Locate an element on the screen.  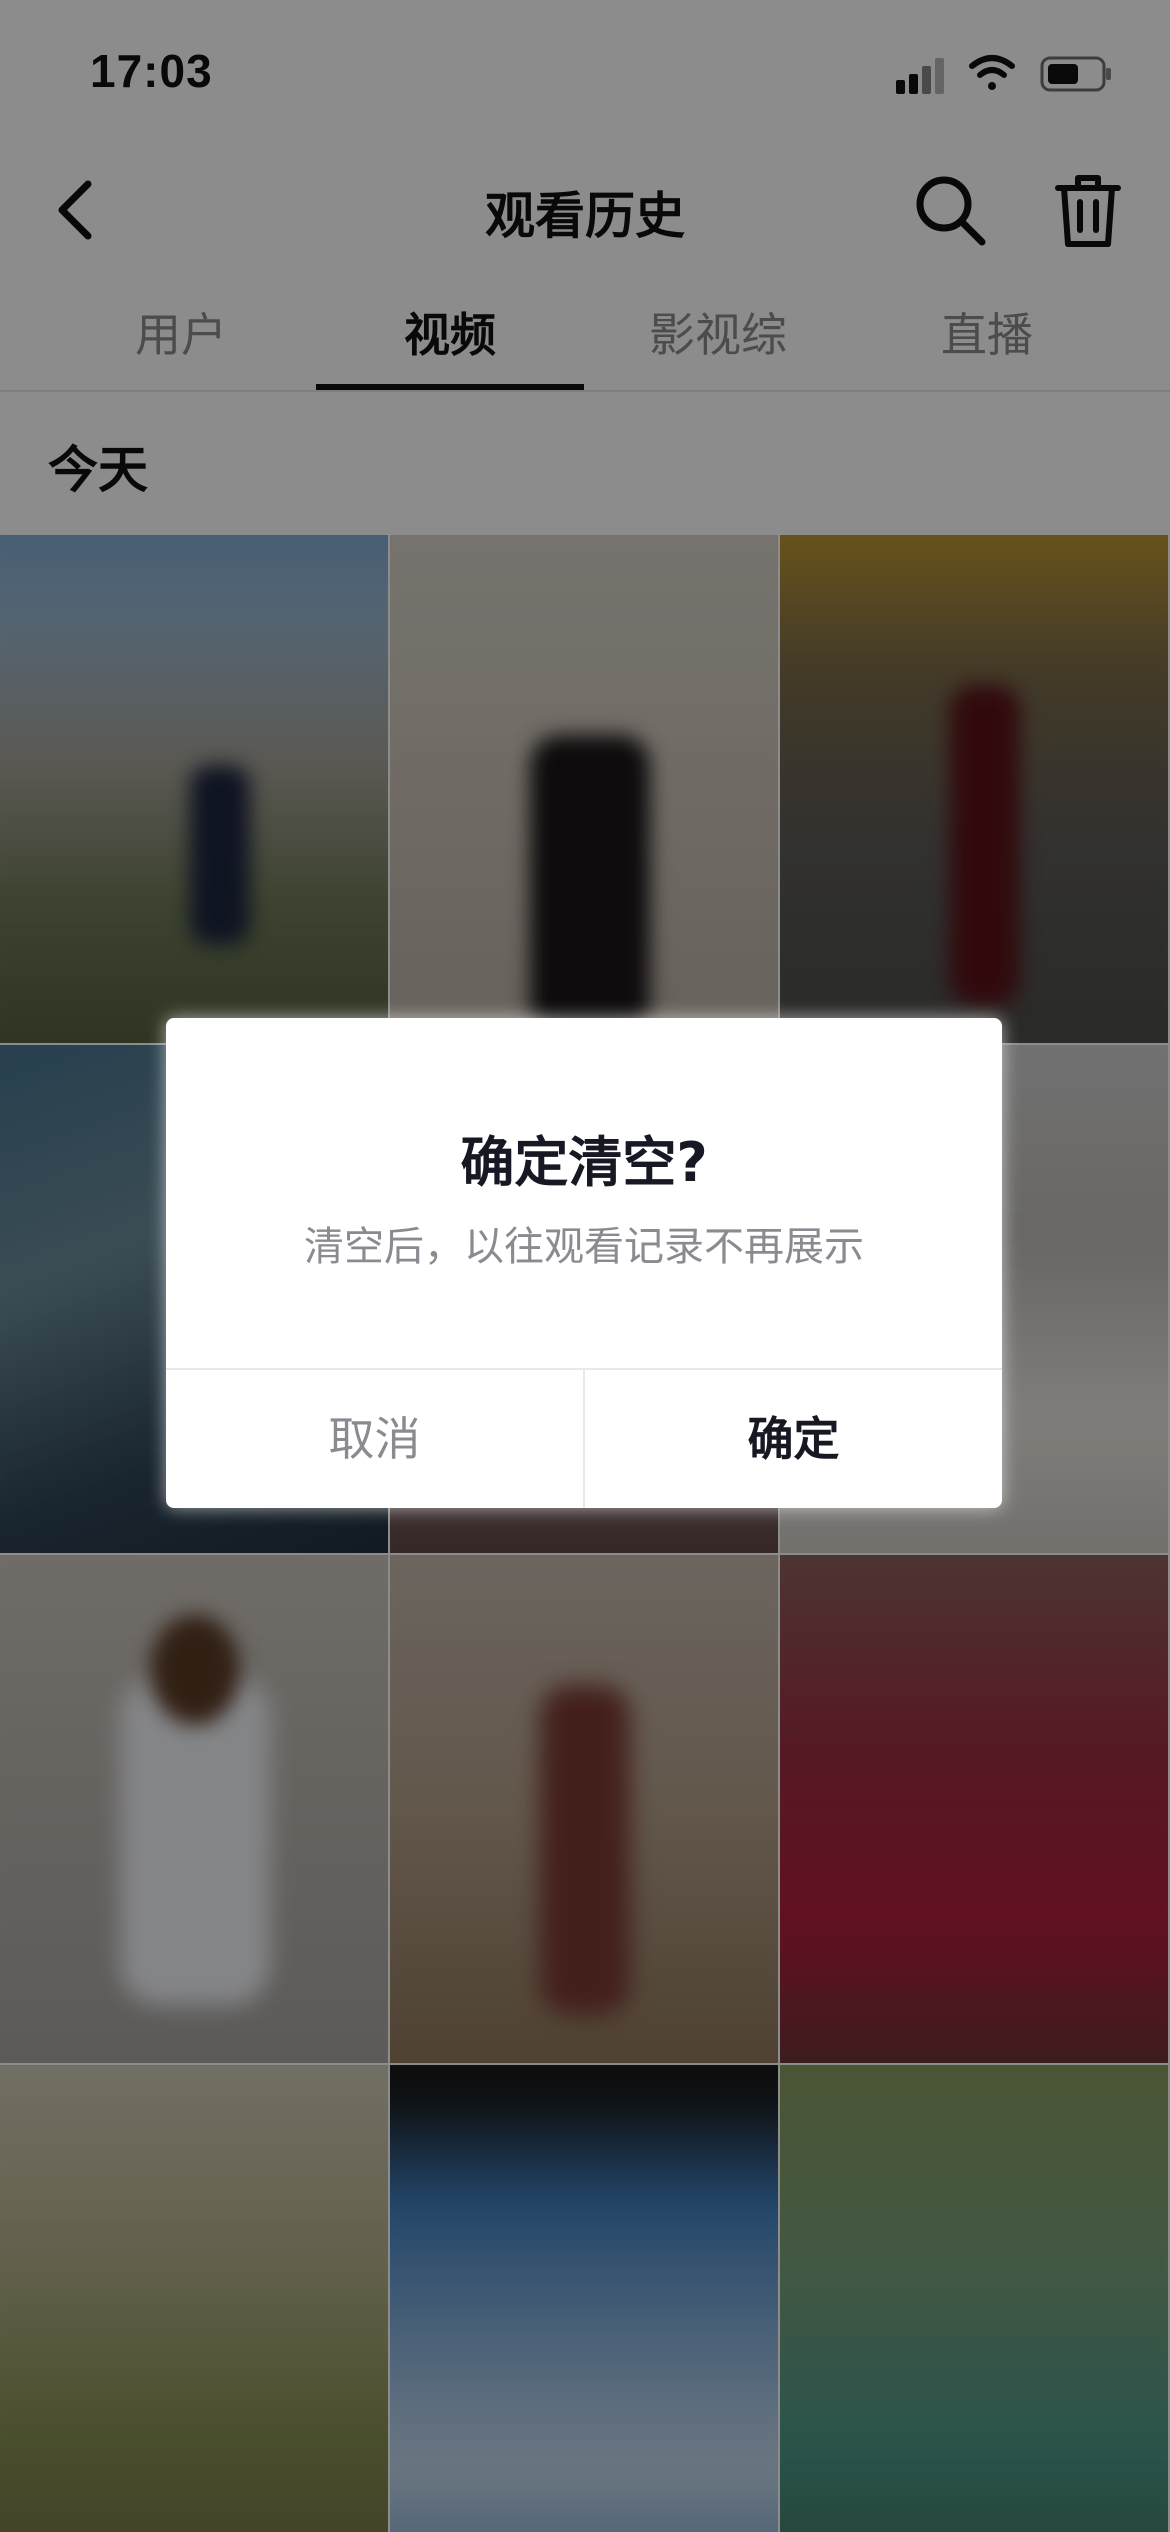
cancel-button: 取消 is located at coordinates (374, 1439).